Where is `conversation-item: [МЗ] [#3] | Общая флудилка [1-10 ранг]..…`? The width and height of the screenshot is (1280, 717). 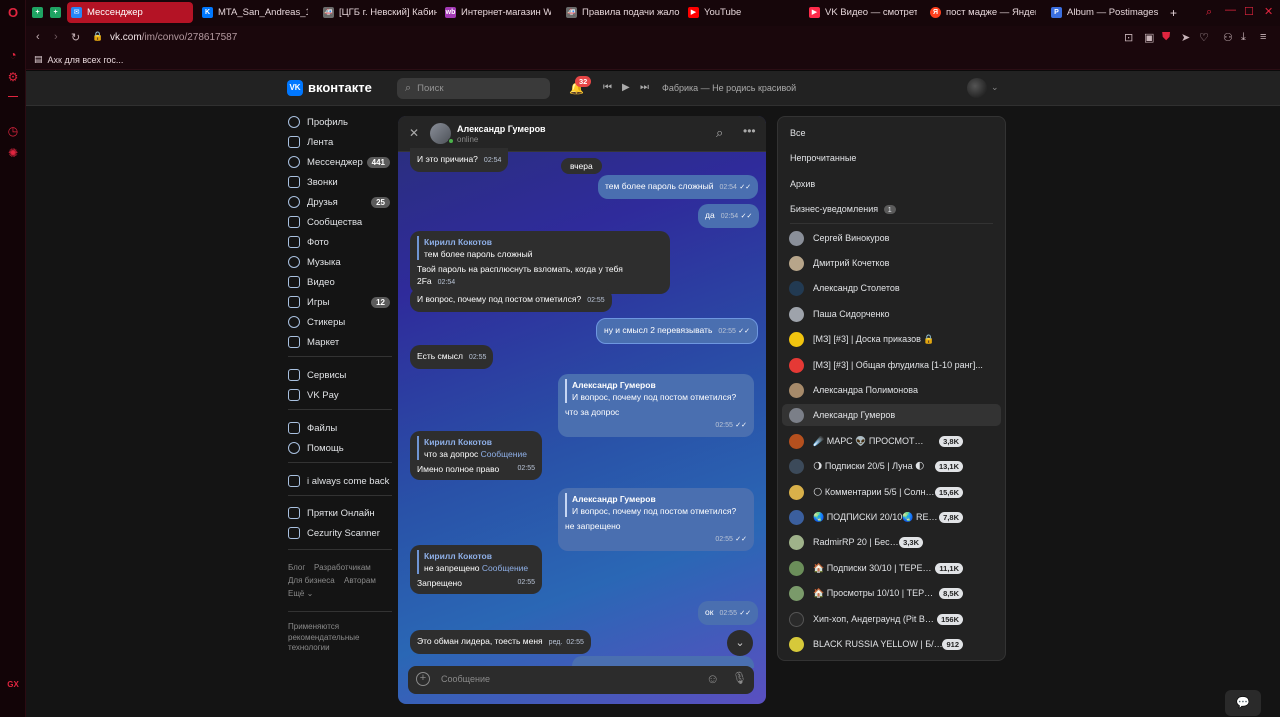
conversation-item: [МЗ] [#3] | Общая флудилка [1-10 ранг]..… is located at coordinates (891, 365).